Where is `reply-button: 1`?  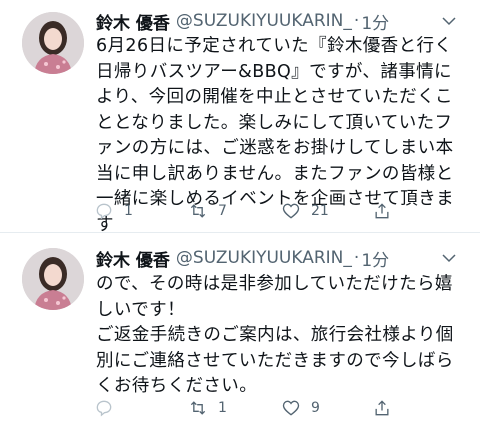 reply-button: 1 is located at coordinates (113, 211).